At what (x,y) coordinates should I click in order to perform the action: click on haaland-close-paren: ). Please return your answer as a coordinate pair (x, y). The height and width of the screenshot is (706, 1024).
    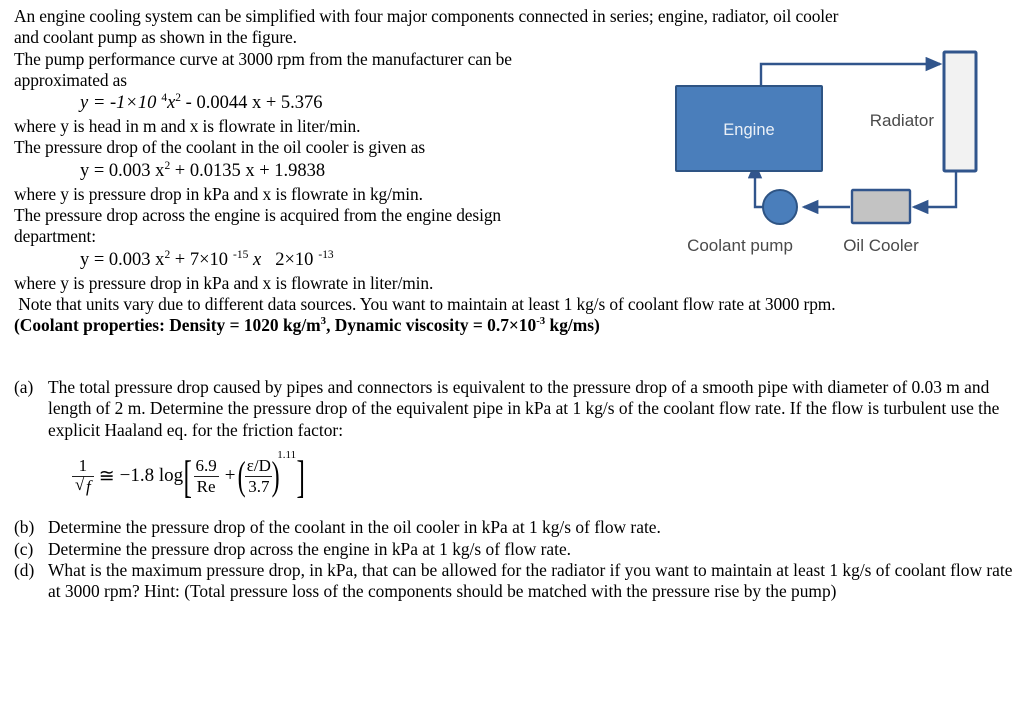
    Looking at the image, I should click on (275, 475).